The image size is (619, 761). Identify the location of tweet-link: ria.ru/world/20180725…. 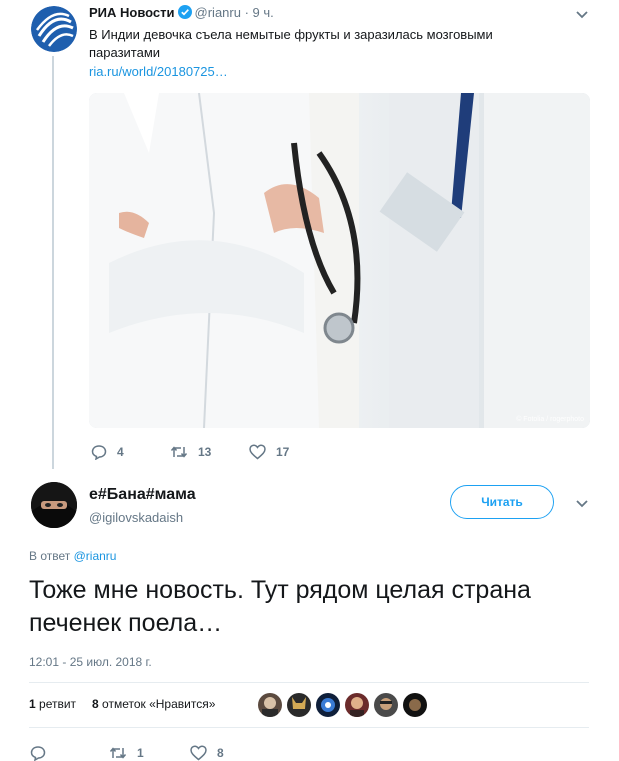
(158, 71).